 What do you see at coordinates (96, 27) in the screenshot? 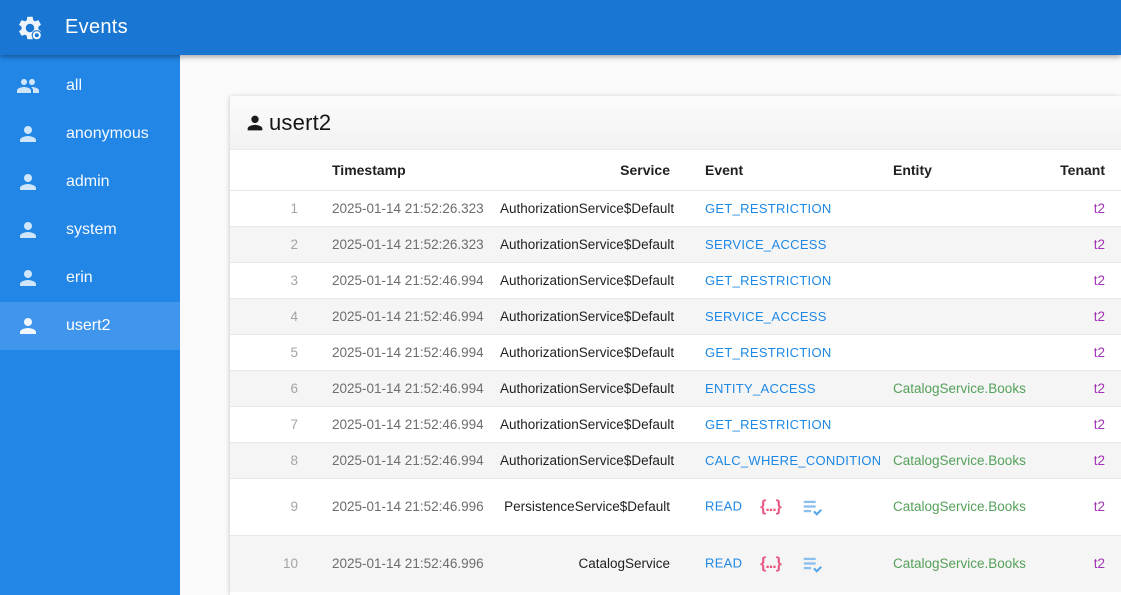
I see `app-title: Events` at bounding box center [96, 27].